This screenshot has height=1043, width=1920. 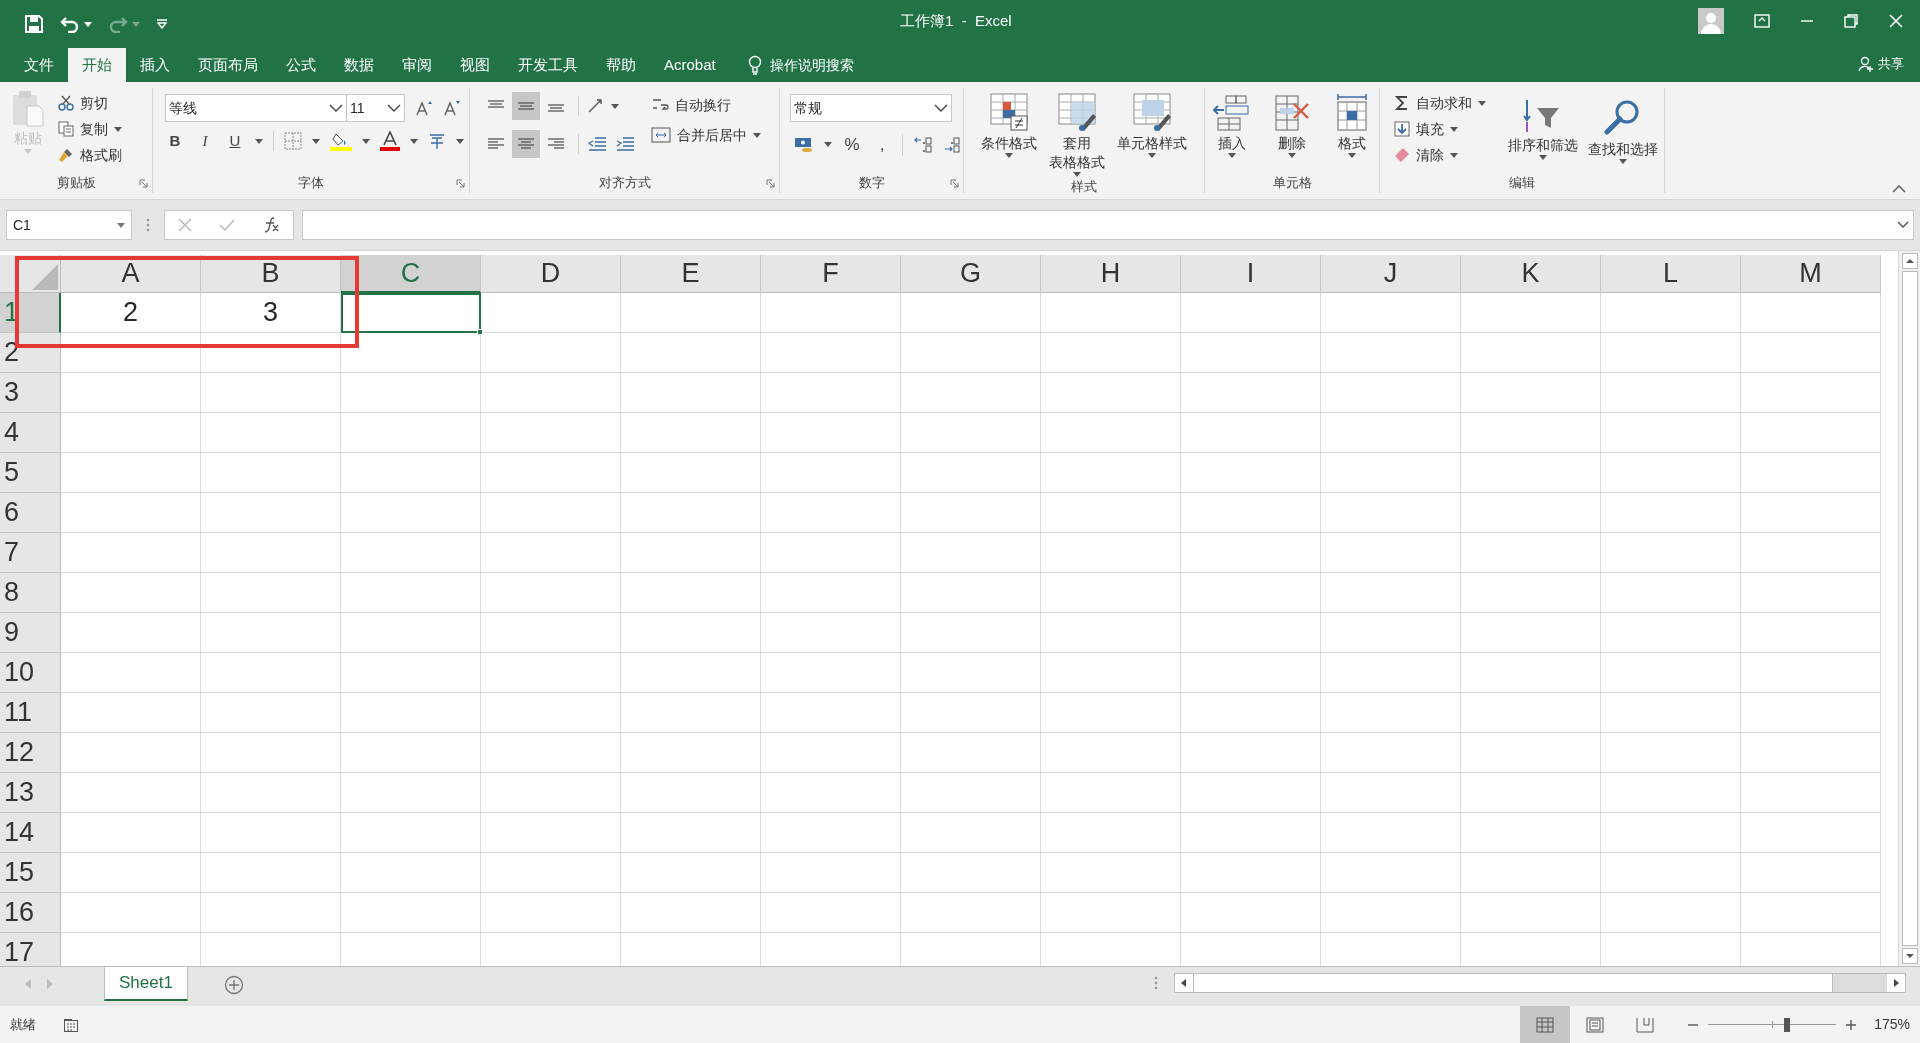 I want to click on ribbon-tab: 数据, so click(x=359, y=65).